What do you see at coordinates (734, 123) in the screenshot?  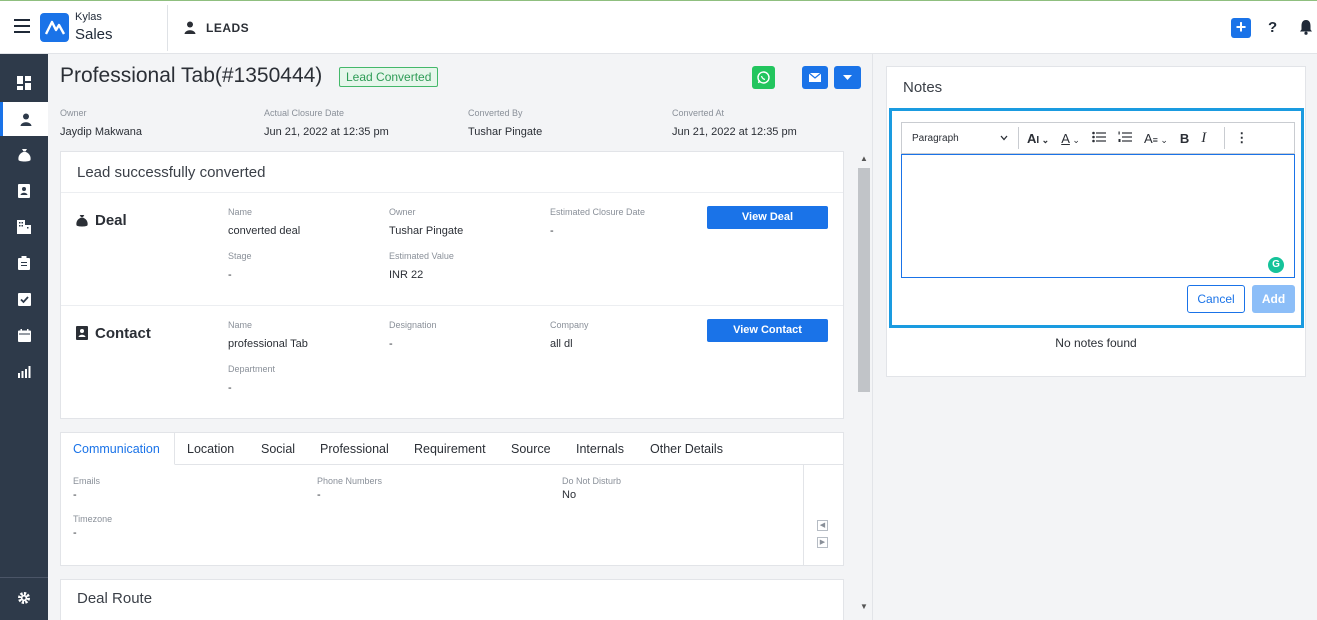 I see `meta-converted-at: Converted At Jun 21, 2022 at 12:35 pm` at bounding box center [734, 123].